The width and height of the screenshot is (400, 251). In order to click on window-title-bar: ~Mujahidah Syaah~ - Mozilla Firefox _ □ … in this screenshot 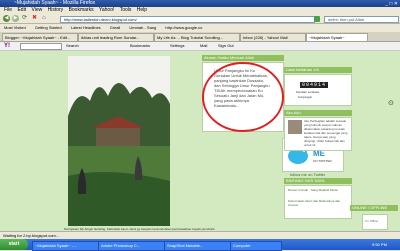, I will do `click(200, 3)`.